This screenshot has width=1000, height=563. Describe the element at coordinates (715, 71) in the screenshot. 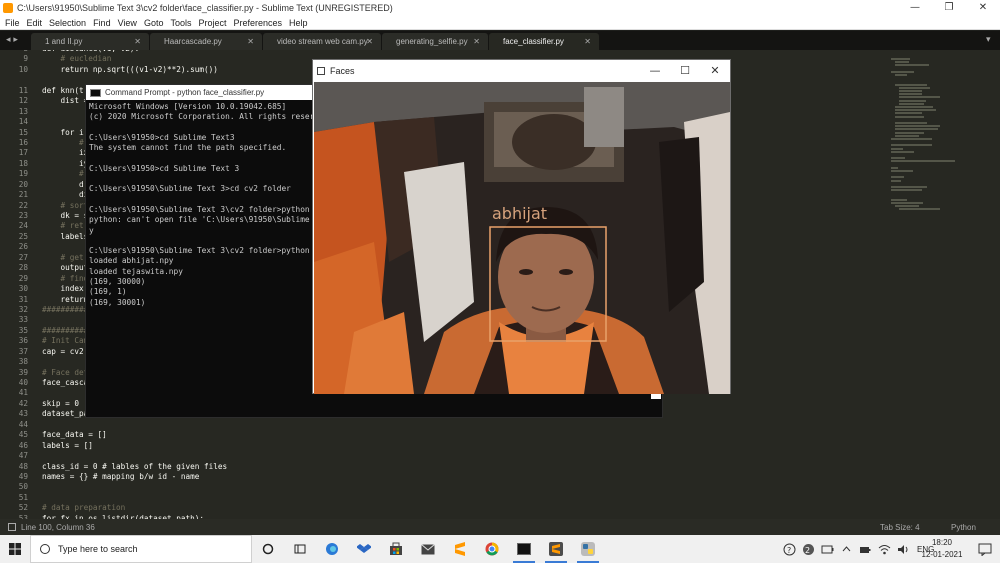

I see `faces-close-button: ✕` at that location.